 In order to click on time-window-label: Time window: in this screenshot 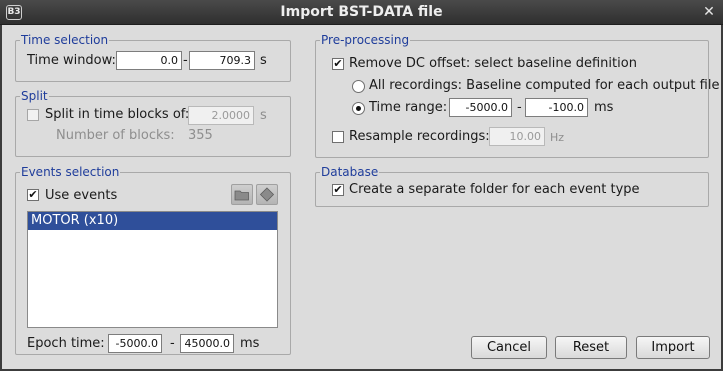, I will do `click(71, 60)`.